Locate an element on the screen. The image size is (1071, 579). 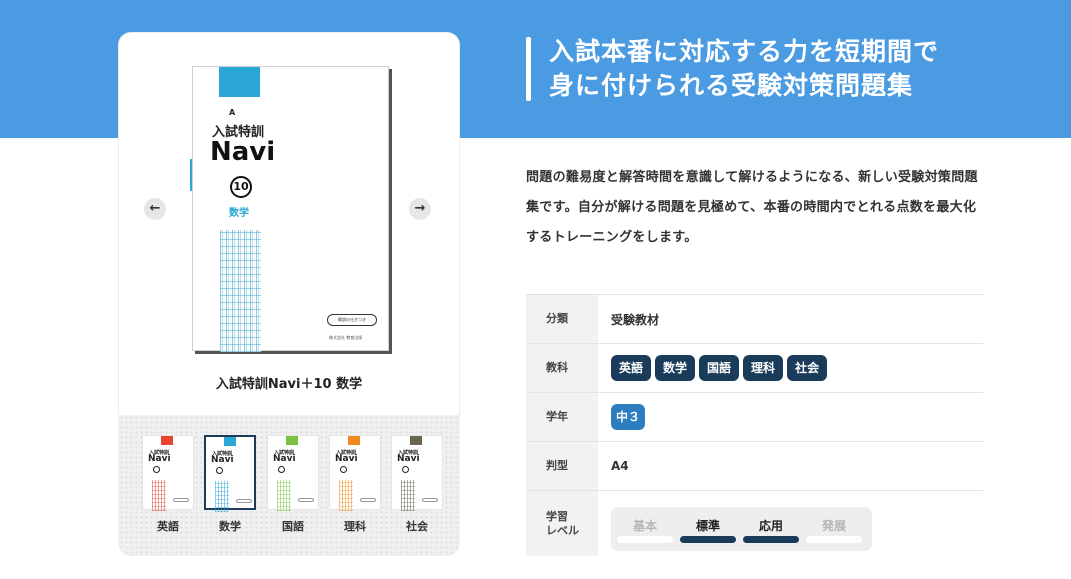
subject-pill: 数学 is located at coordinates (675, 368).